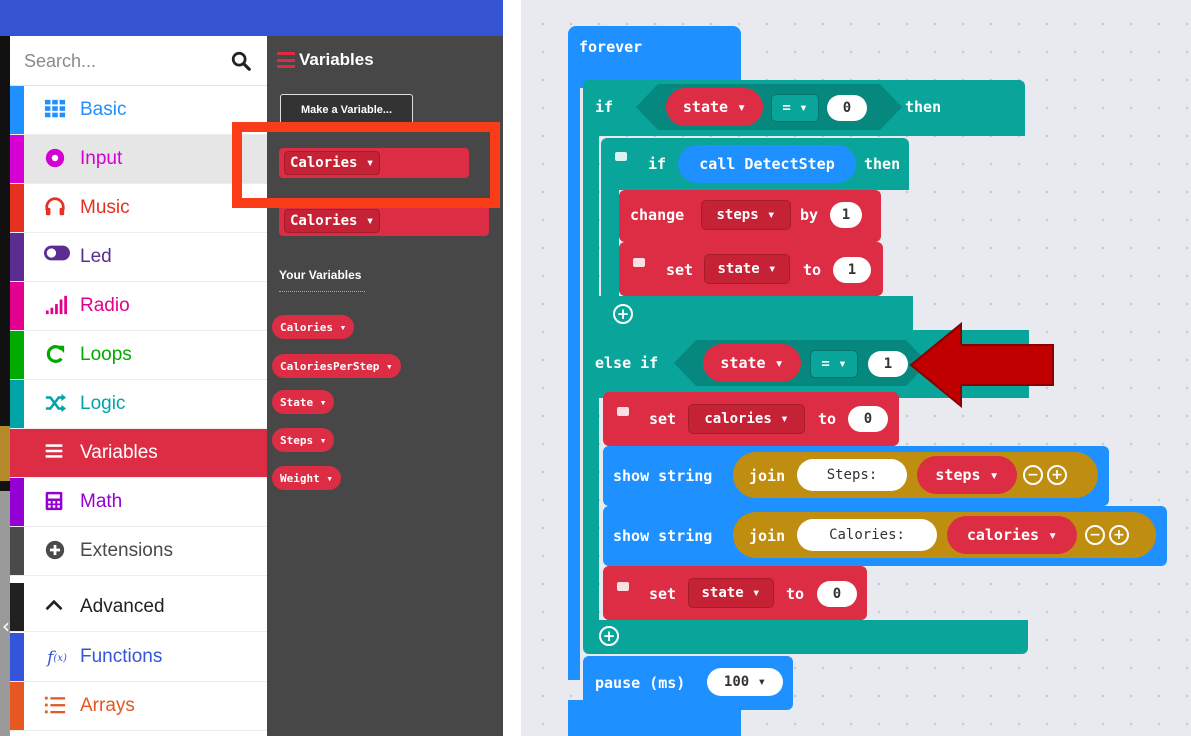 The height and width of the screenshot is (736, 1191). I want to click on string-input: Calories:, so click(867, 535).